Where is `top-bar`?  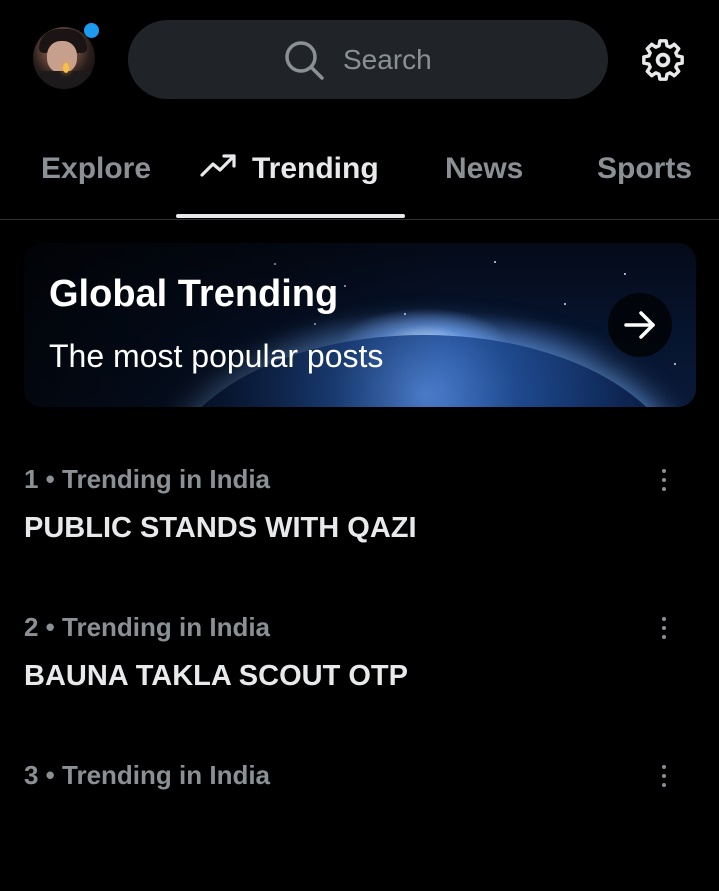 top-bar is located at coordinates (359, 60).